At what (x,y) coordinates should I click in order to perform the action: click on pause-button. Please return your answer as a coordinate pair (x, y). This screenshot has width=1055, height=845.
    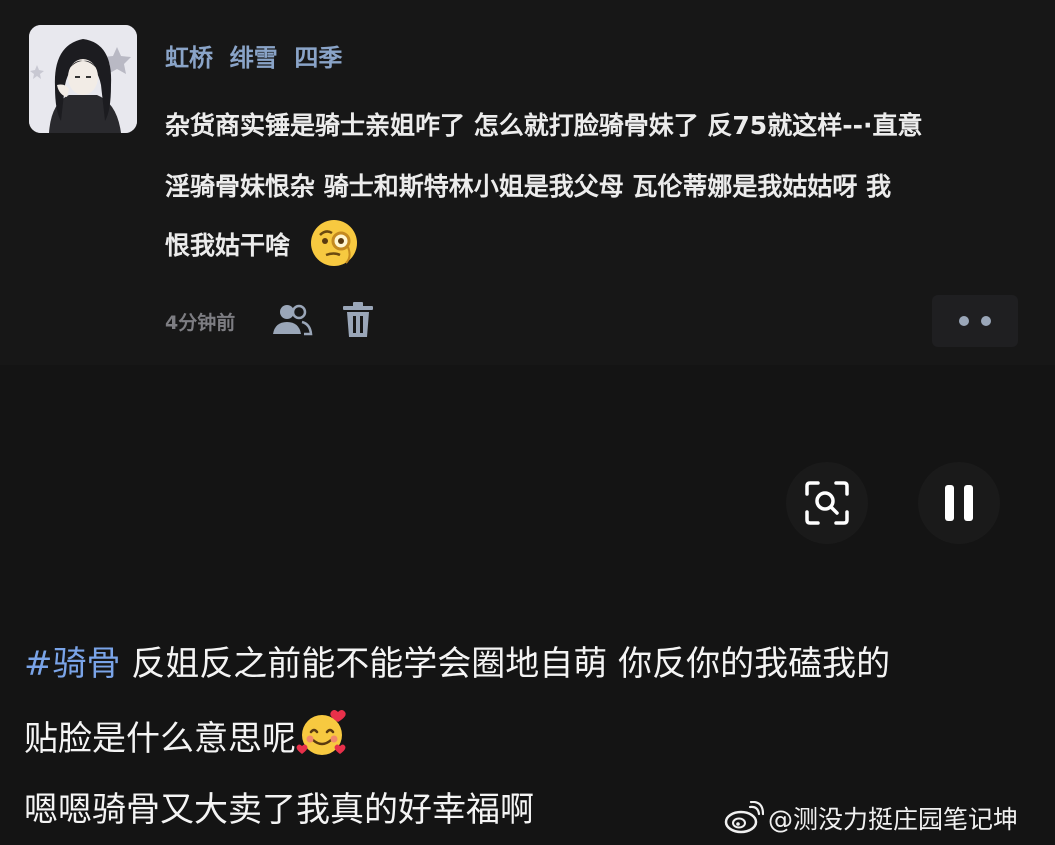
    Looking at the image, I should click on (959, 503).